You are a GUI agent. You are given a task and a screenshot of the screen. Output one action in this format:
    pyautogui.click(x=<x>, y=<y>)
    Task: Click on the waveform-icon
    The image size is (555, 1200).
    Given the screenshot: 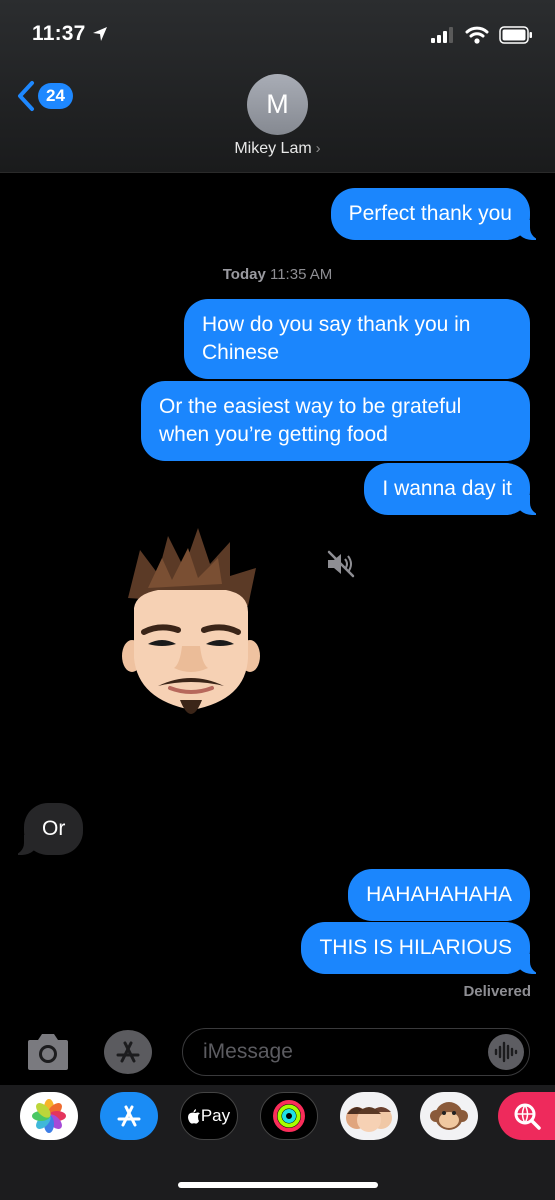 What is the action you would take?
    pyautogui.click(x=506, y=1052)
    